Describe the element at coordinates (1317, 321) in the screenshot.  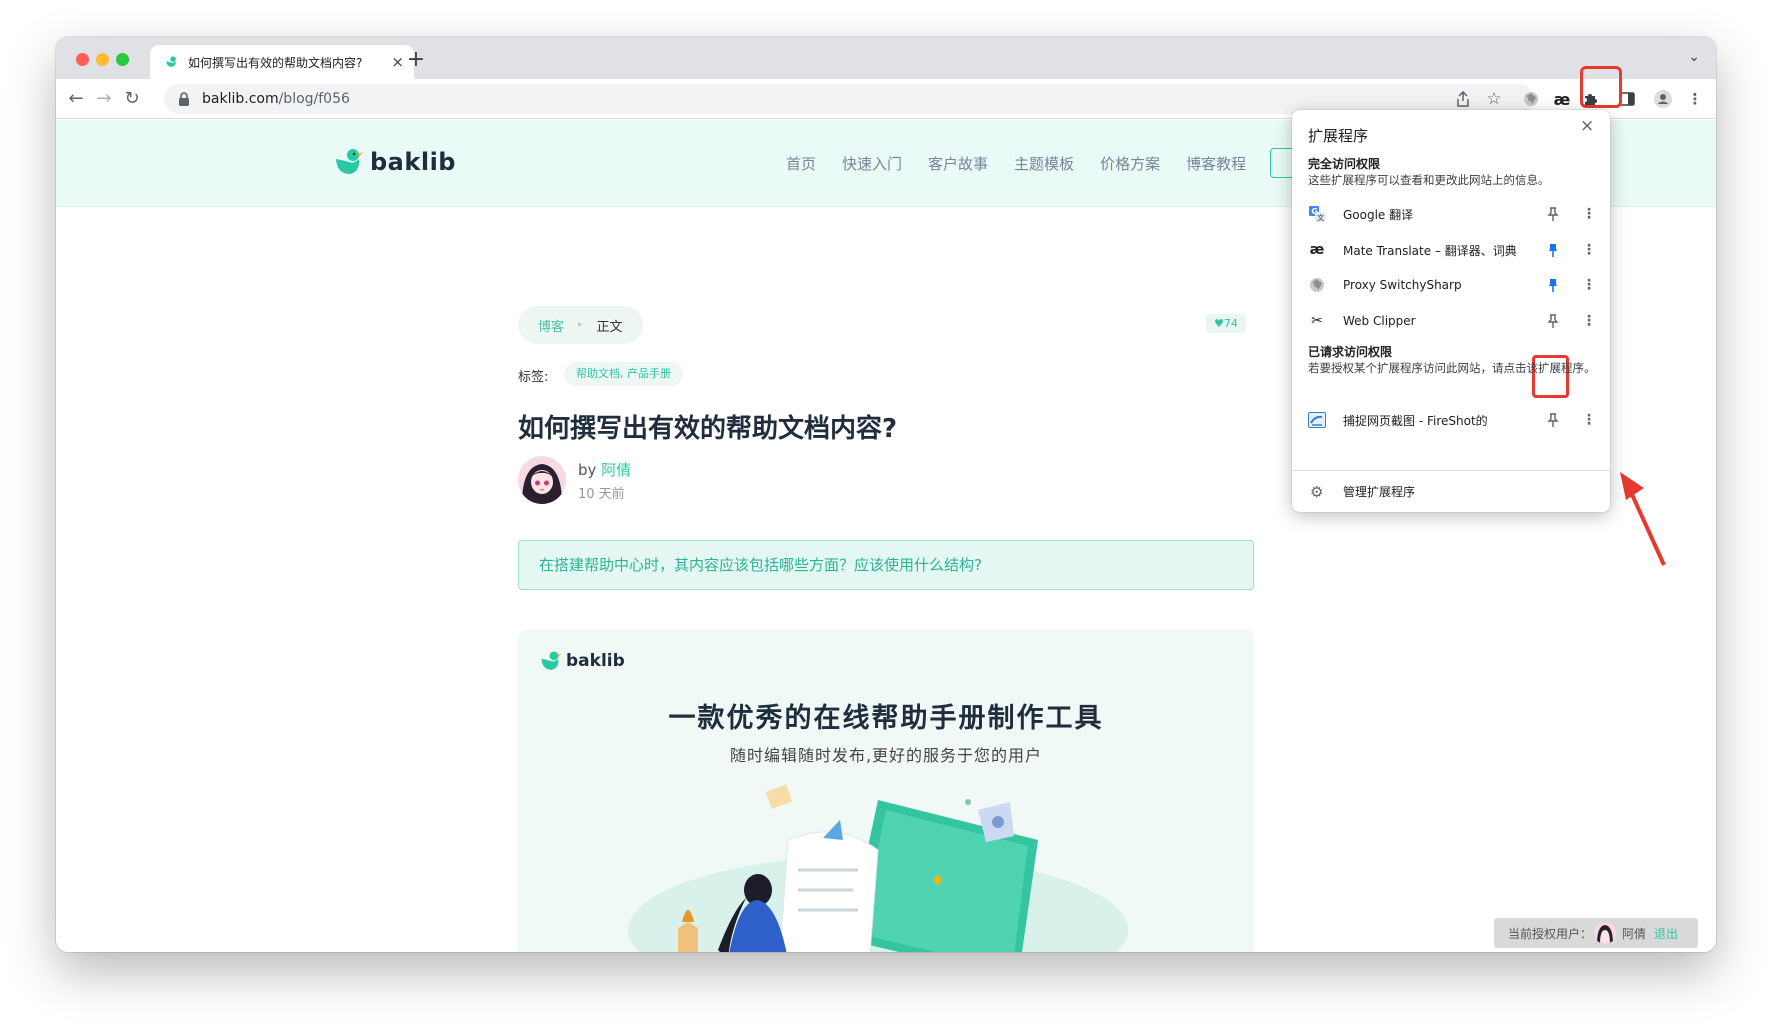
I see `scissors-icon: ✂` at that location.